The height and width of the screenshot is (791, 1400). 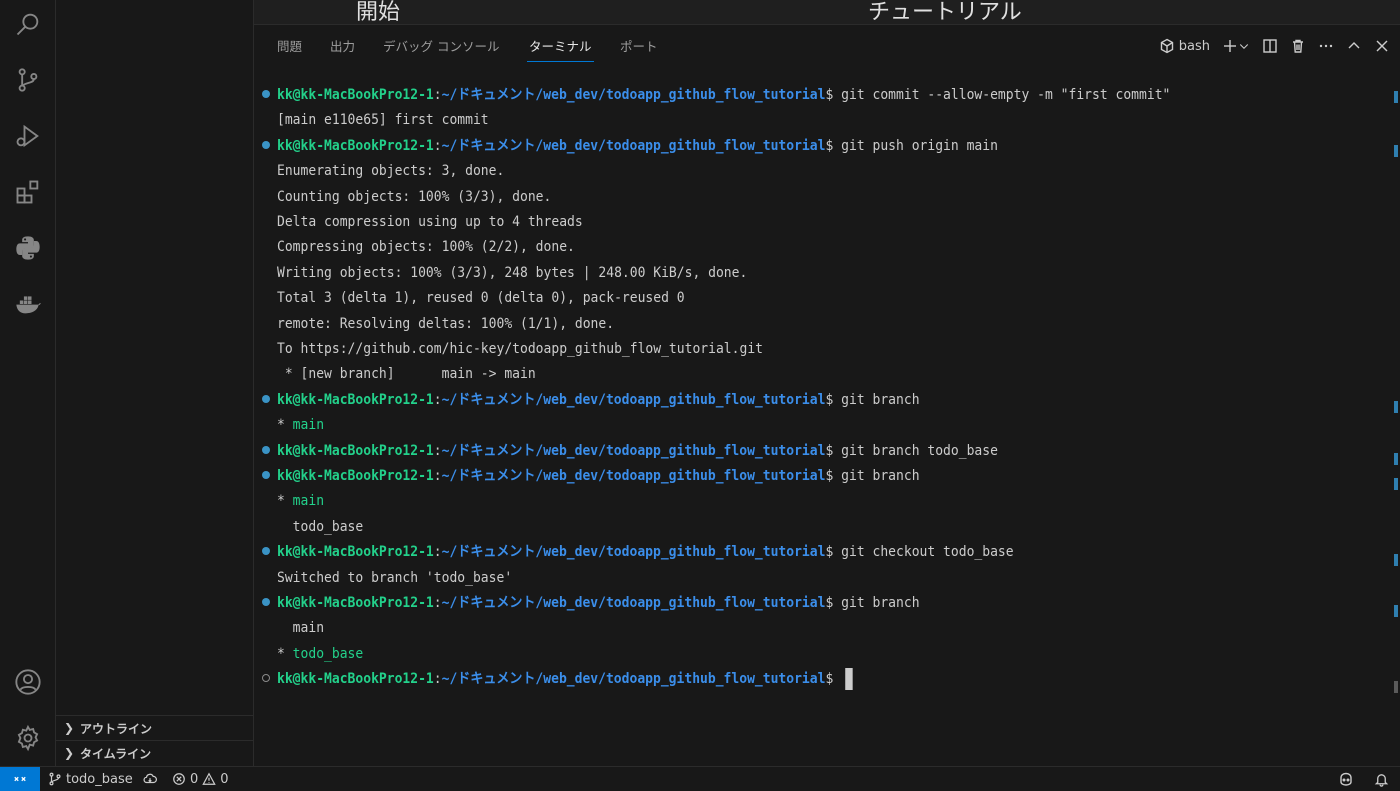 I want to click on search-icon, so click(x=28, y=24).